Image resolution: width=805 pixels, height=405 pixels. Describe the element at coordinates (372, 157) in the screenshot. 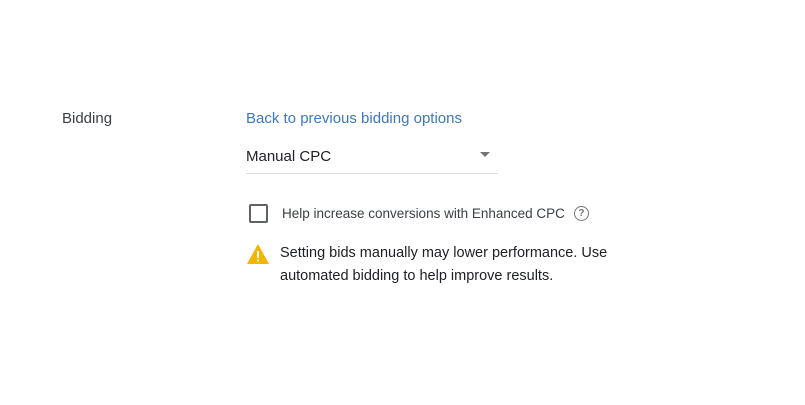

I see `bid-strategy-select: Manual CPC` at that location.